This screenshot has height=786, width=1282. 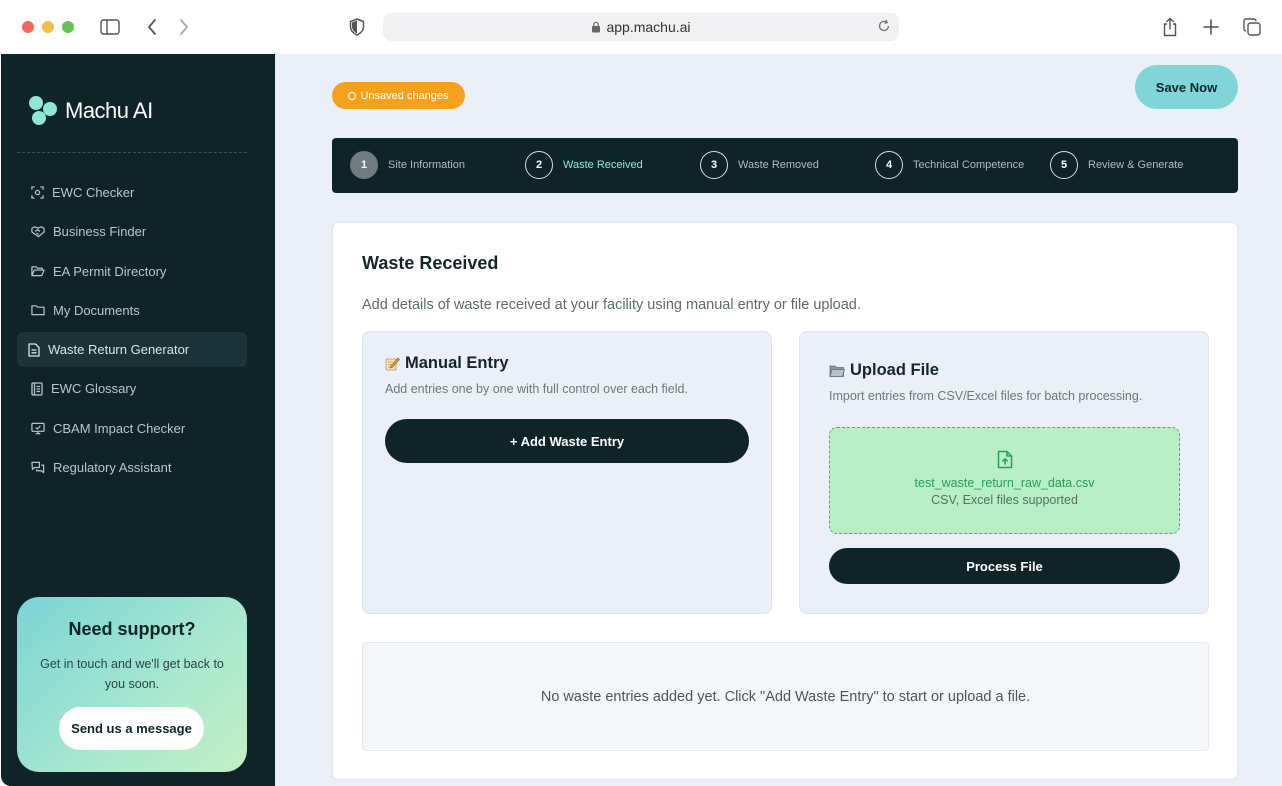 I want to click on new-tab-icon, so click(x=1211, y=27).